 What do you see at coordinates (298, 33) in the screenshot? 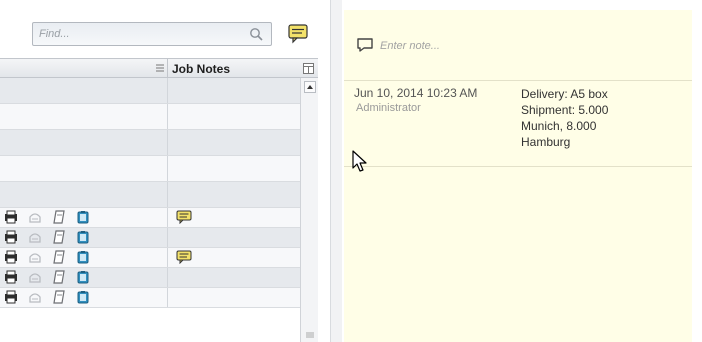
I see `job-notes-toggle-icon` at bounding box center [298, 33].